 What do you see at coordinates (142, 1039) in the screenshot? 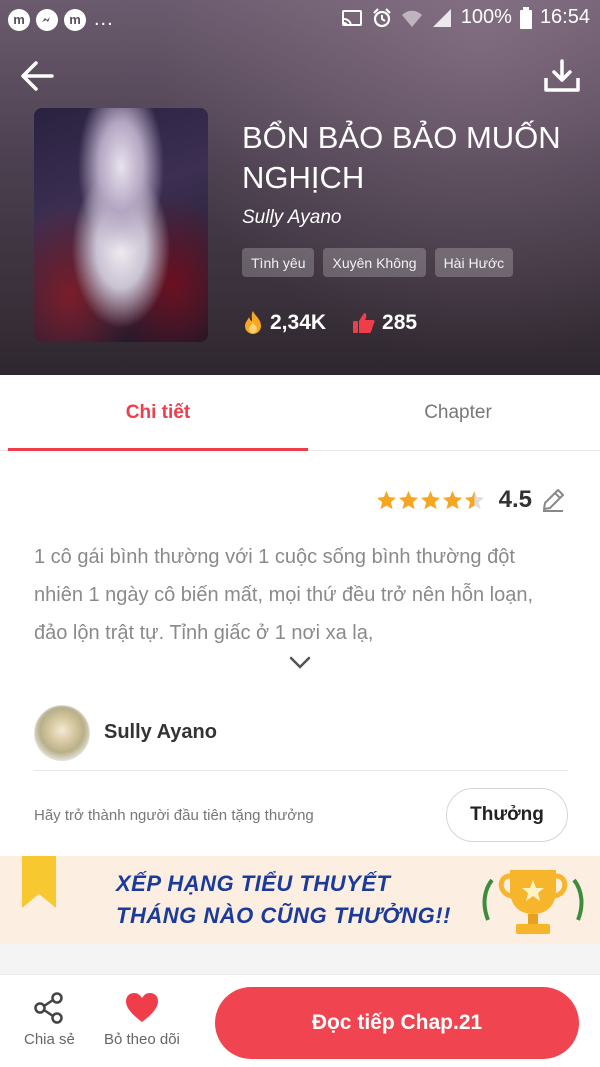
I see `unfollow-label: Bỏ theo dõi` at bounding box center [142, 1039].